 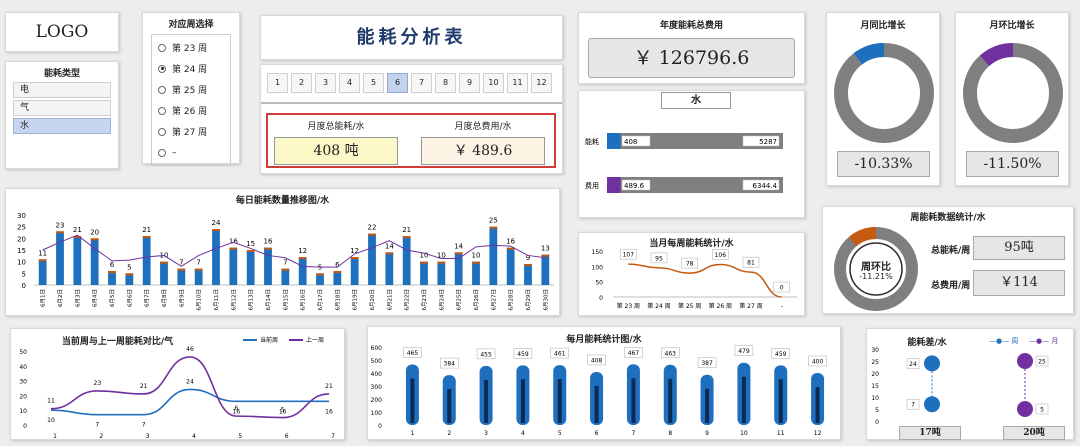 What do you see at coordinates (216, 300) in the screenshot?
I see `x-tick-label: 6月11日` at bounding box center [216, 300].